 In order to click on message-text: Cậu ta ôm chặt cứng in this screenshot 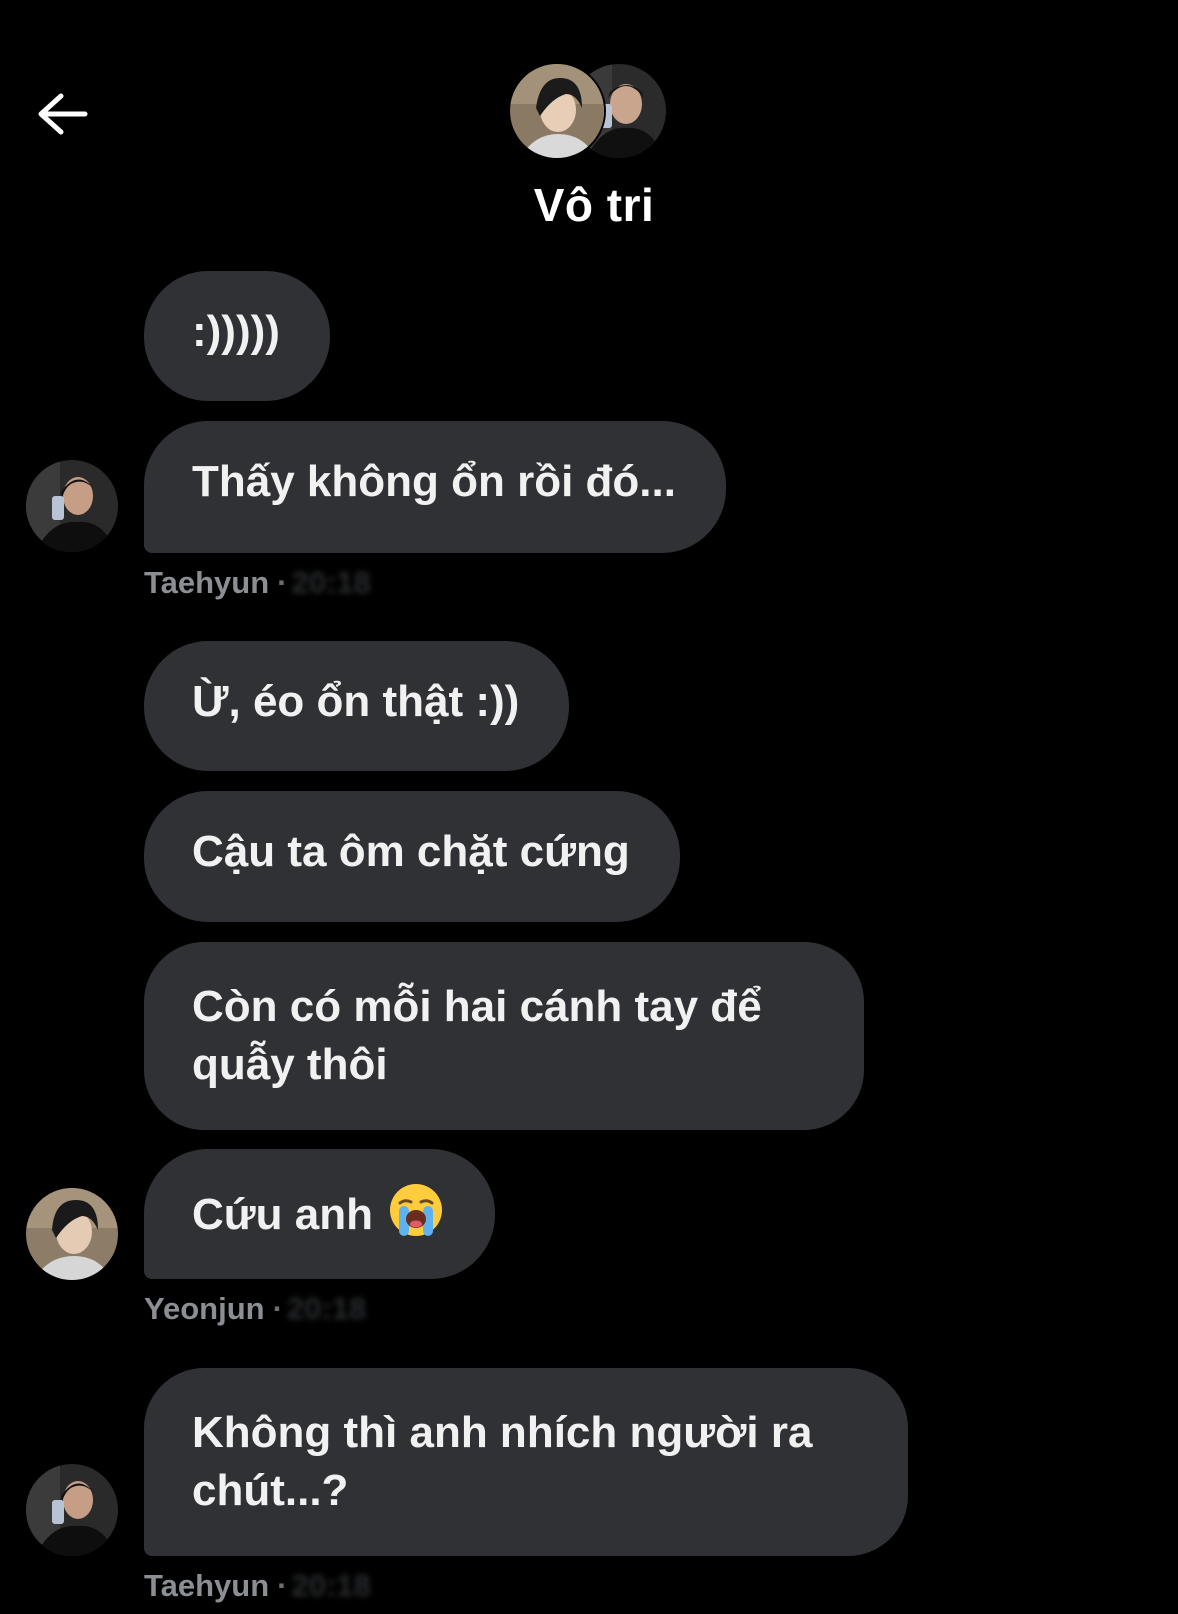, I will do `click(411, 851)`.